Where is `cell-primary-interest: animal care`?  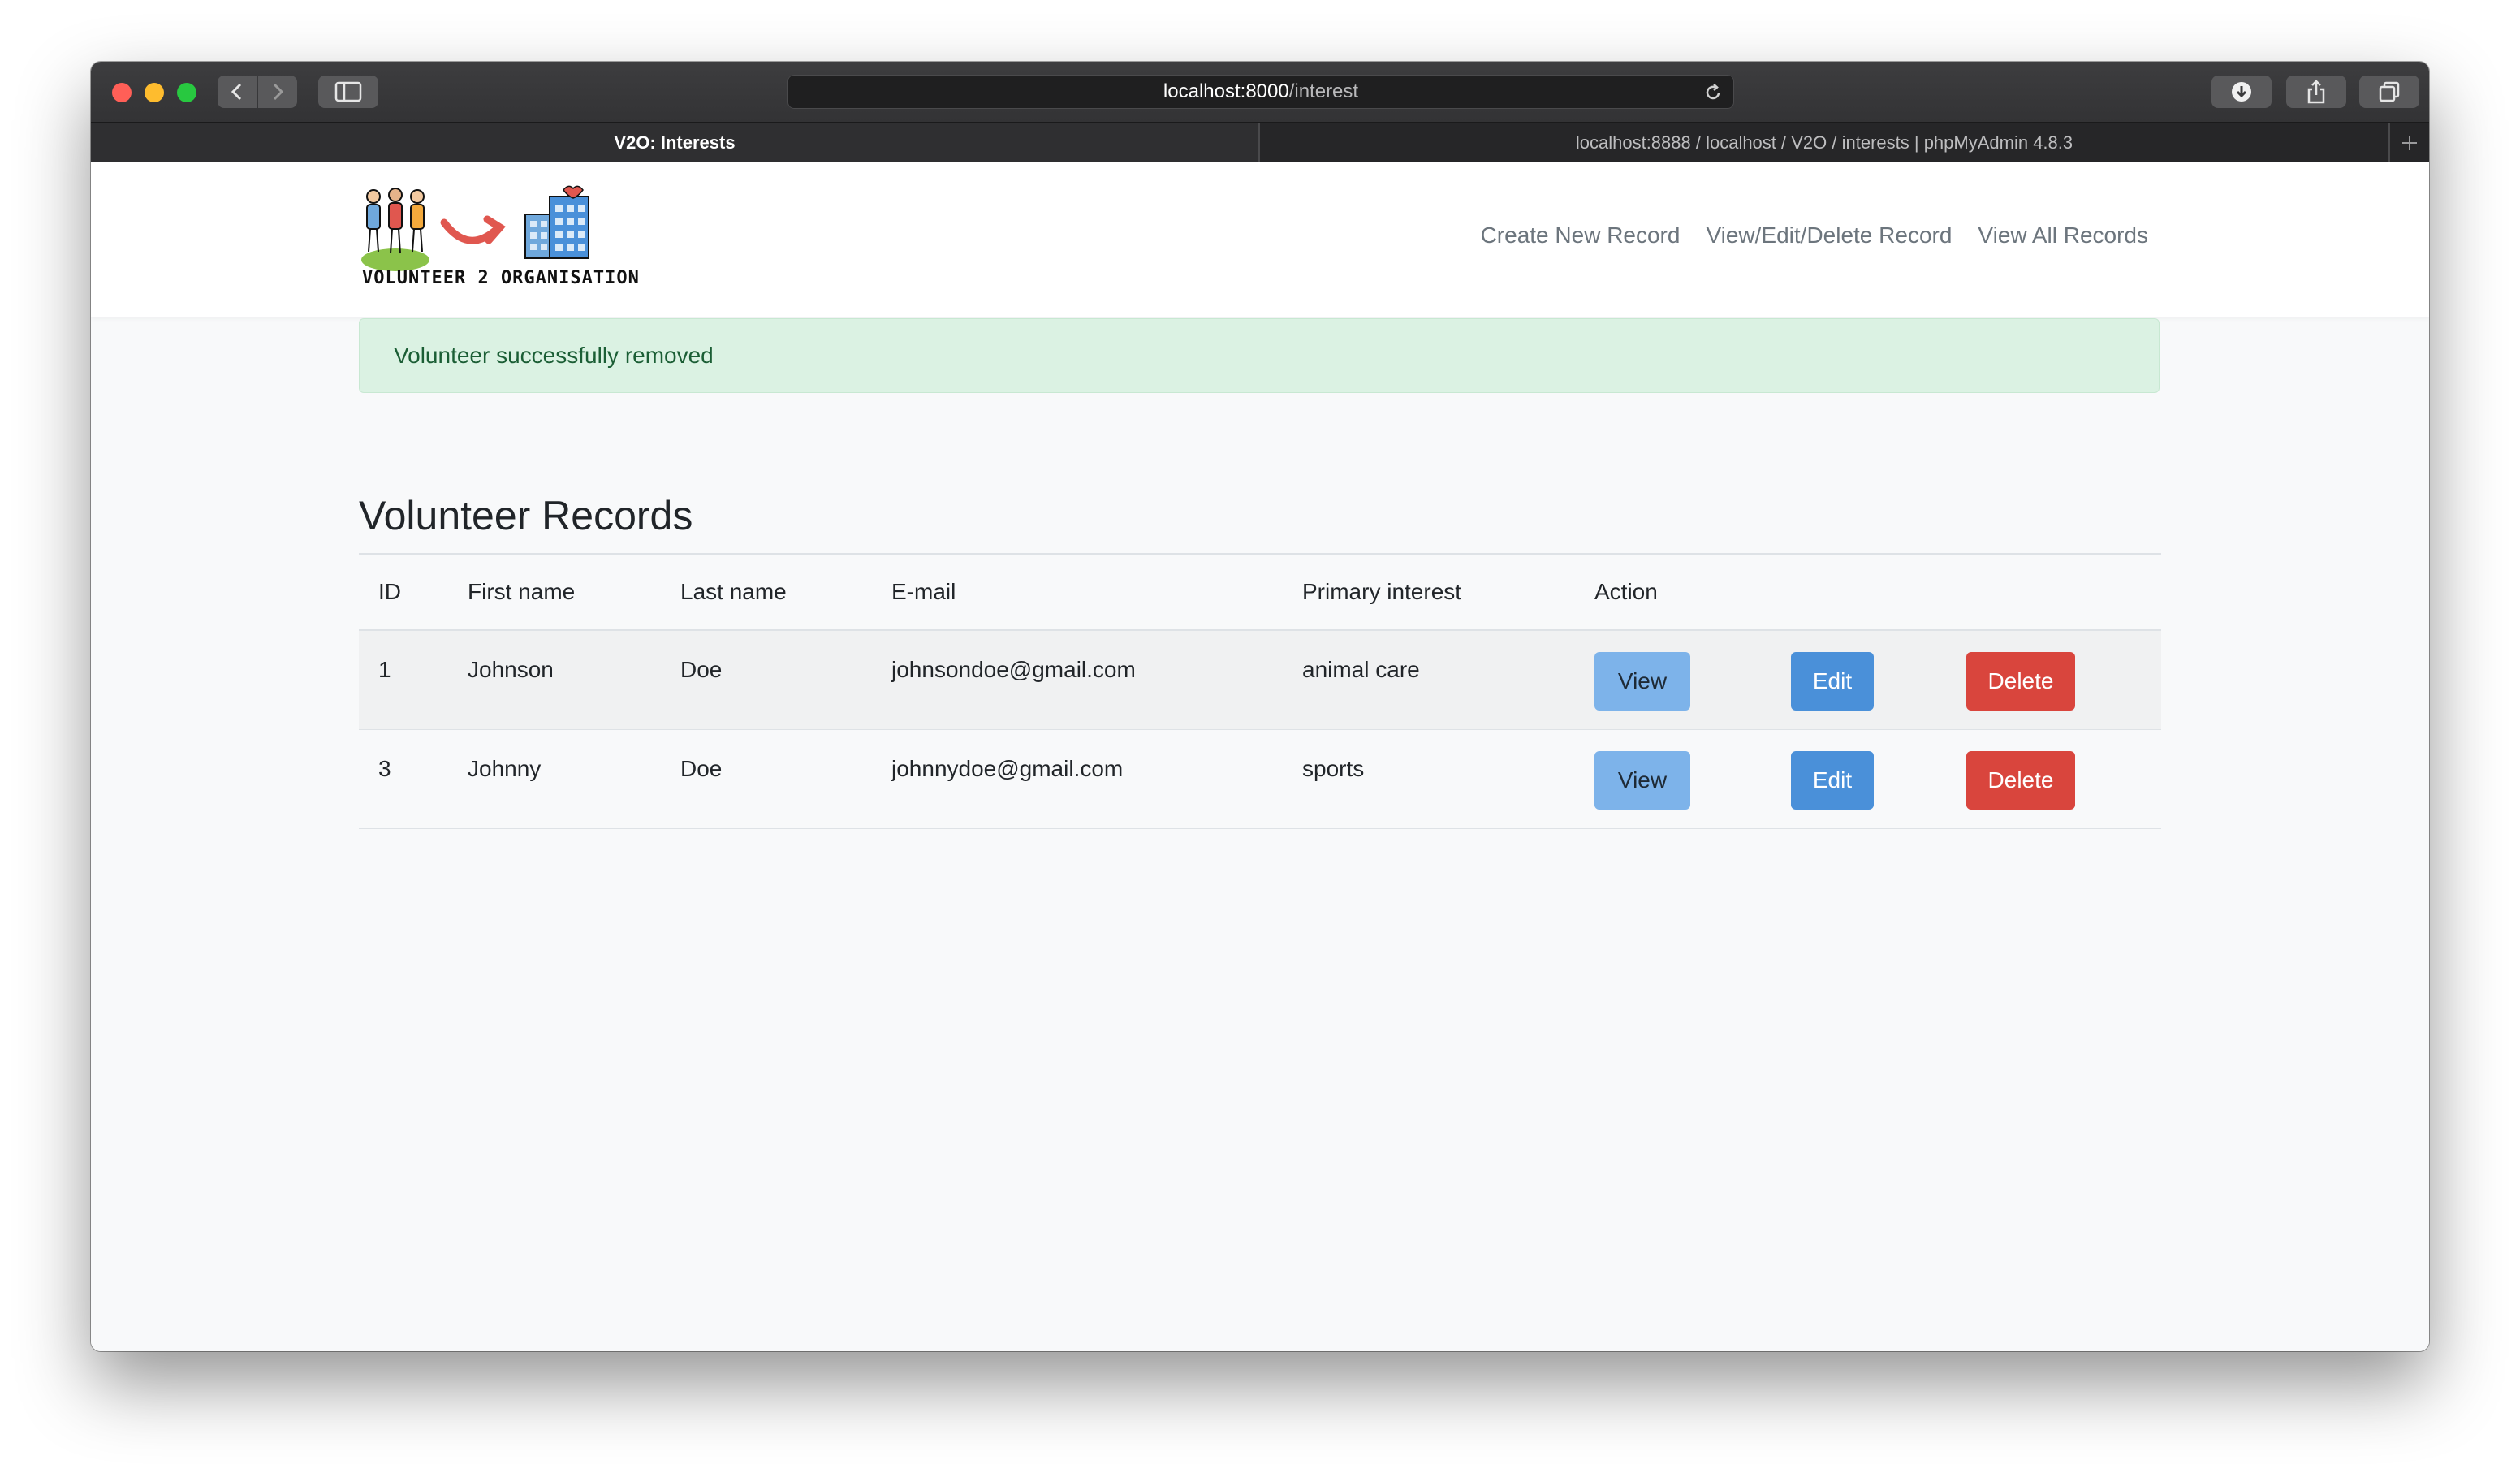 cell-primary-interest: animal care is located at coordinates (1361, 669).